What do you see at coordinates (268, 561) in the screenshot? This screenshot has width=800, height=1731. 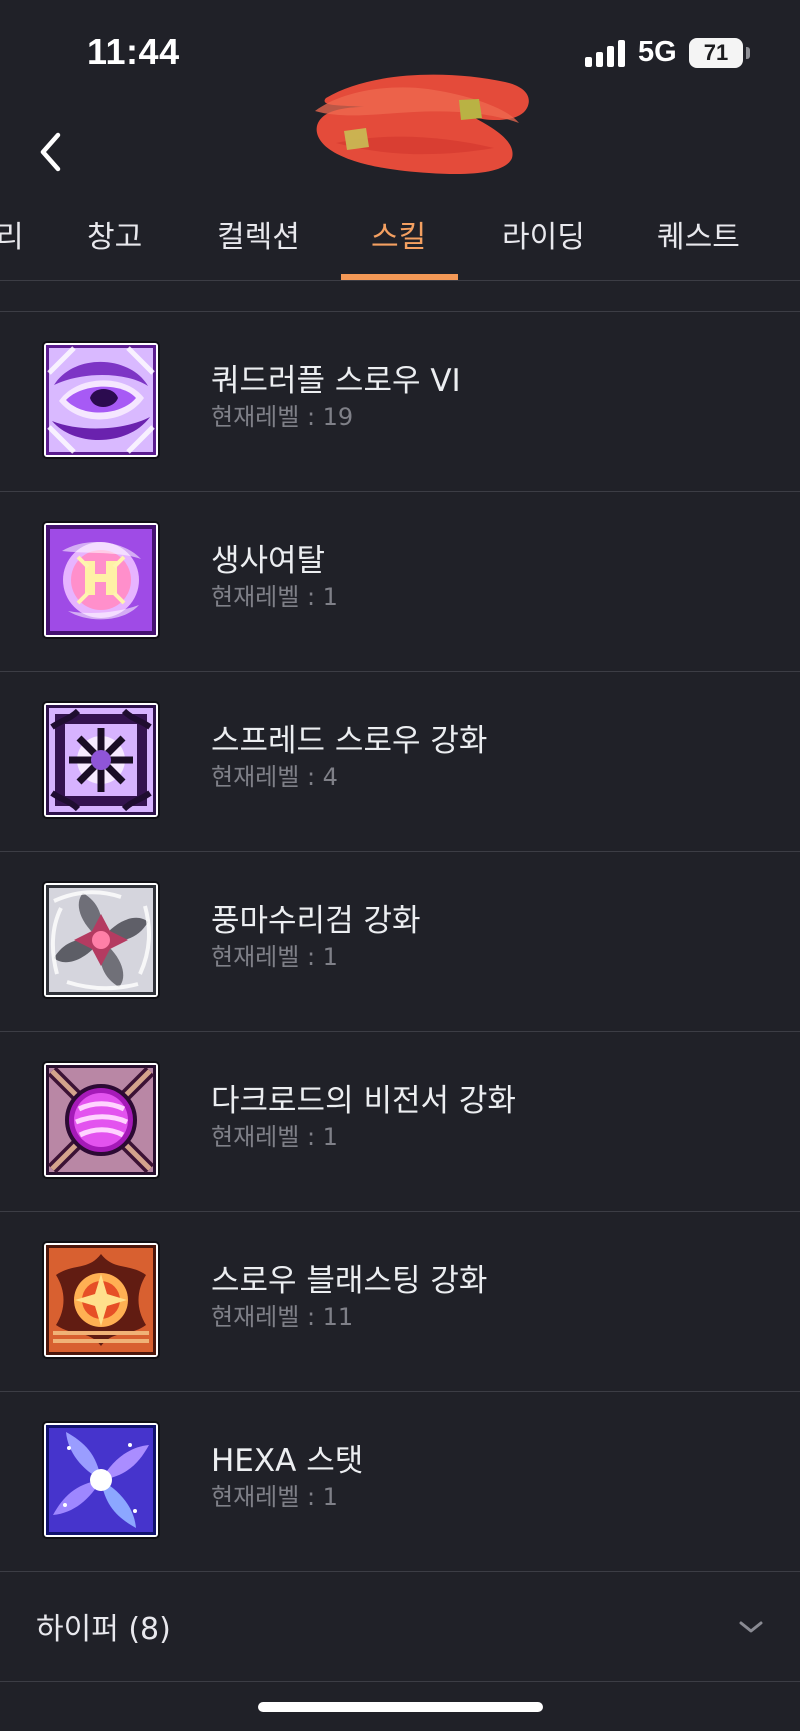 I see `skill-name: 생사여탈` at bounding box center [268, 561].